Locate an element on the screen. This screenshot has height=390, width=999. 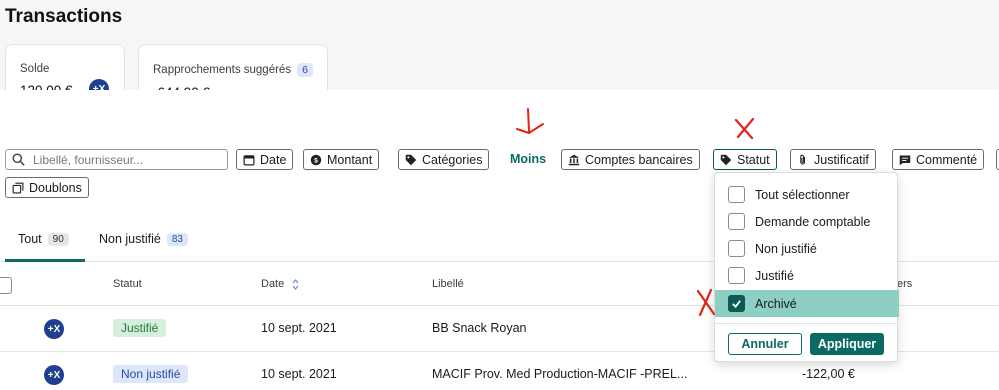
option-non-justifie: Non justifié is located at coordinates (807, 248).